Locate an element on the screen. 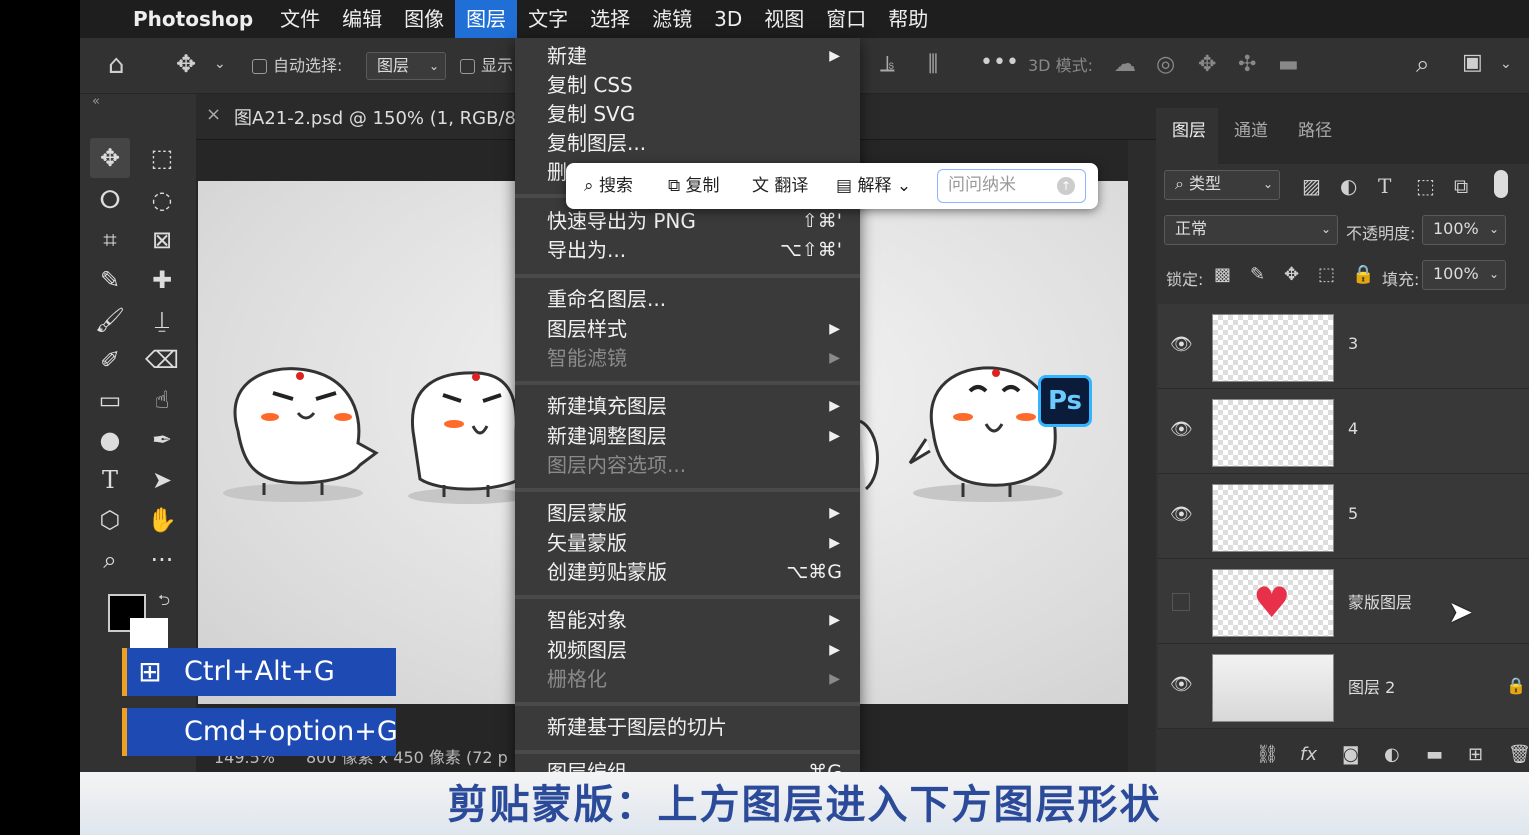 Image resolution: width=1529 pixels, height=835 pixels. menu-item-copy-css: 复制 CSS is located at coordinates (687, 85).